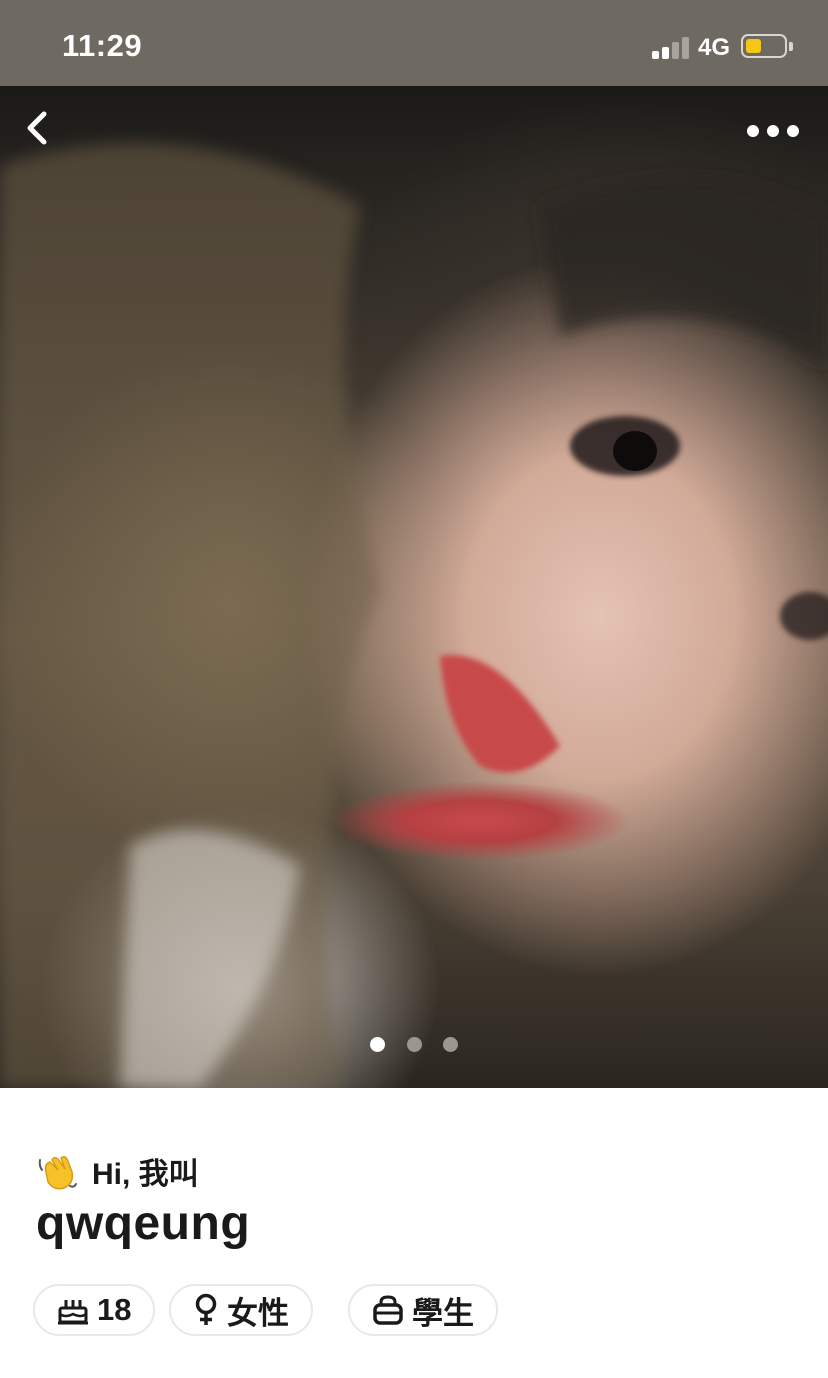 Image resolution: width=828 pixels, height=1378 pixels. Describe the element at coordinates (57, 1172) in the screenshot. I see `waving-hand-icon` at that location.